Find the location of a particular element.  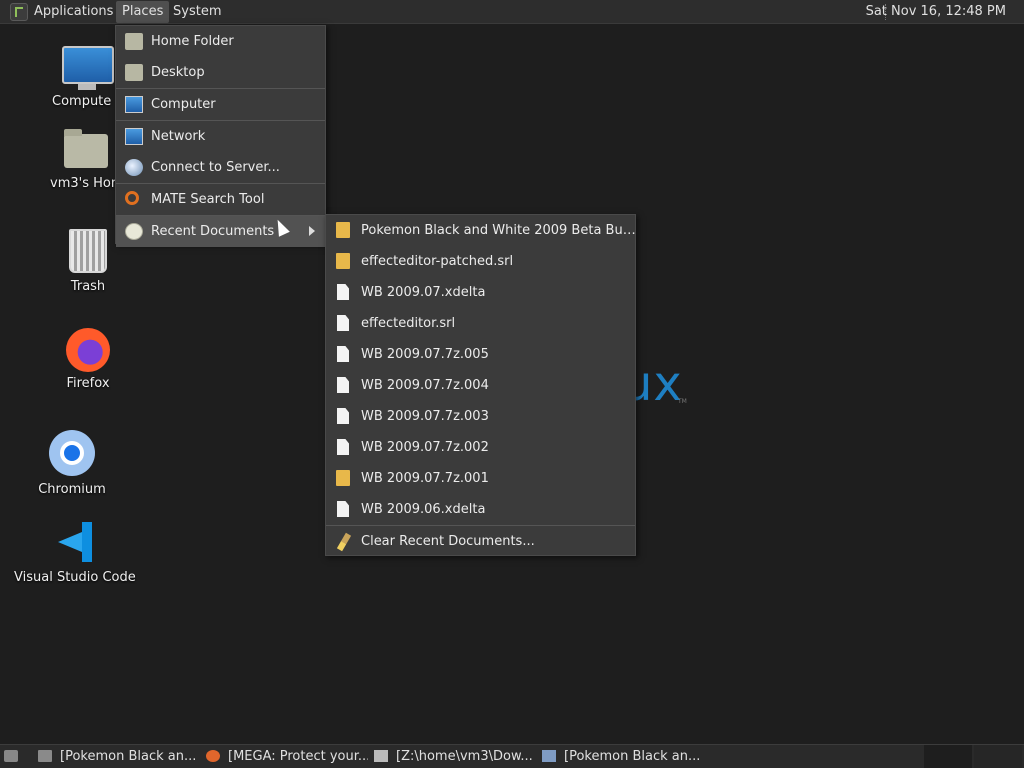

menu-item-recent-documents: Recent Documents is located at coordinates (220, 231).